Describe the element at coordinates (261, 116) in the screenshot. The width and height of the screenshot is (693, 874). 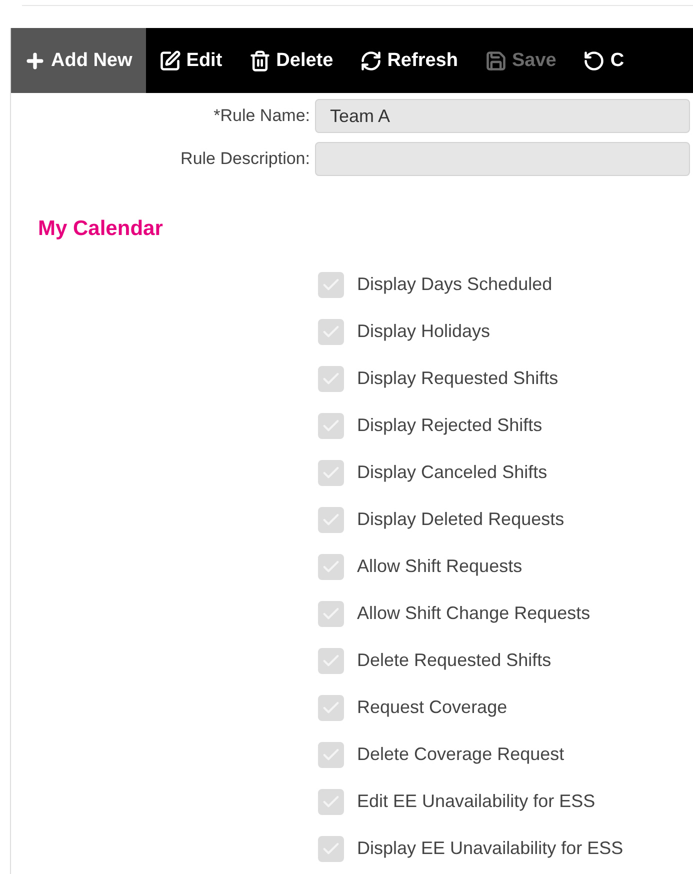
I see `field-label: *Rule Name:` at that location.